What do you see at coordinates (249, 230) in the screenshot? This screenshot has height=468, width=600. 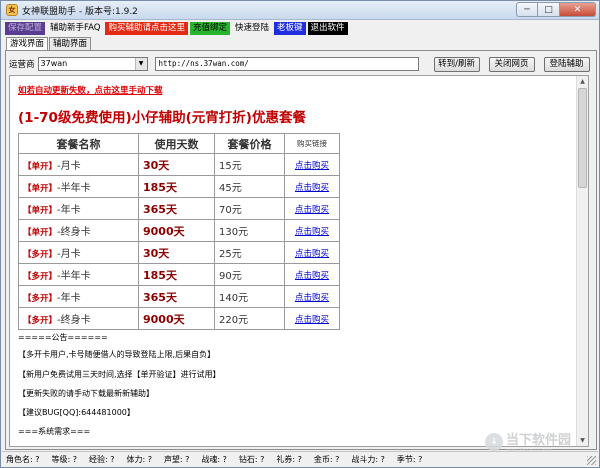 I see `package-price: 130元` at bounding box center [249, 230].